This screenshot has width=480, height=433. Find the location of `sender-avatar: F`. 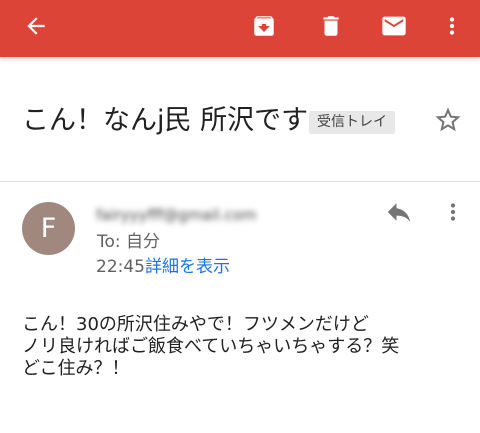

sender-avatar: F is located at coordinates (48, 228).